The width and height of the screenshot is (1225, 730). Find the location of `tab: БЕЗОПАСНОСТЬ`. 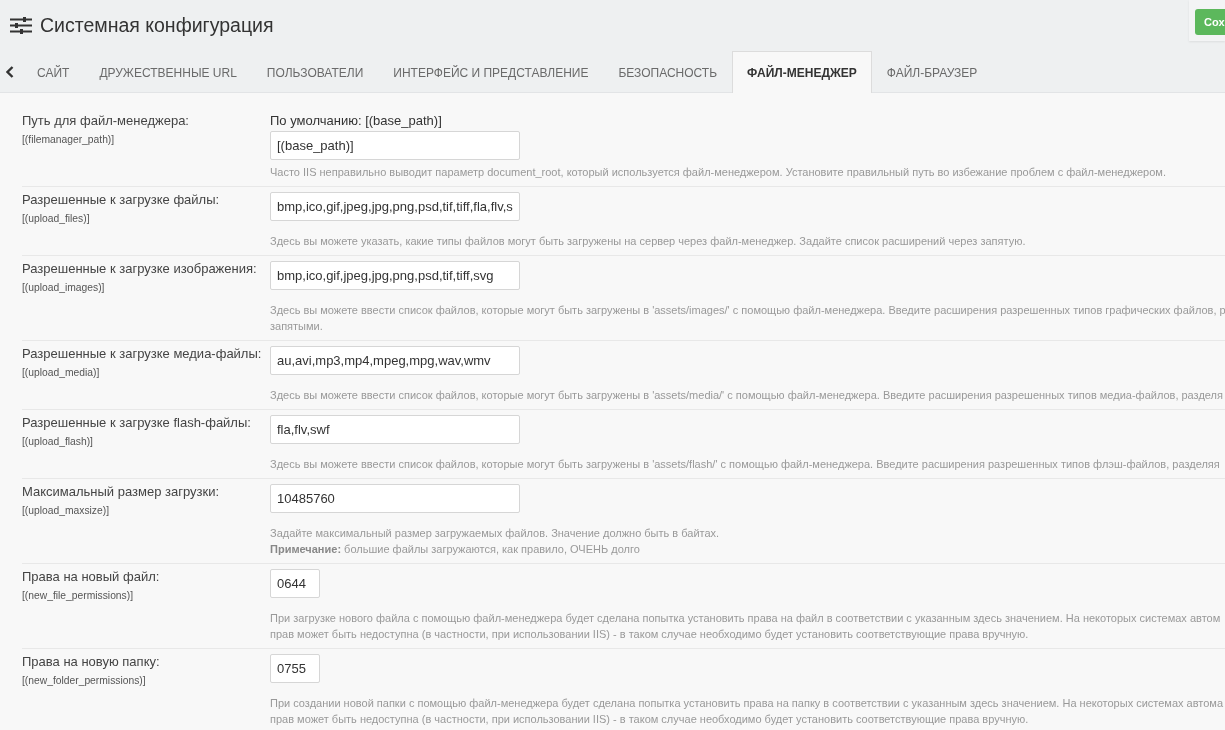

tab: БЕЗОПАСНОСТЬ is located at coordinates (668, 72).